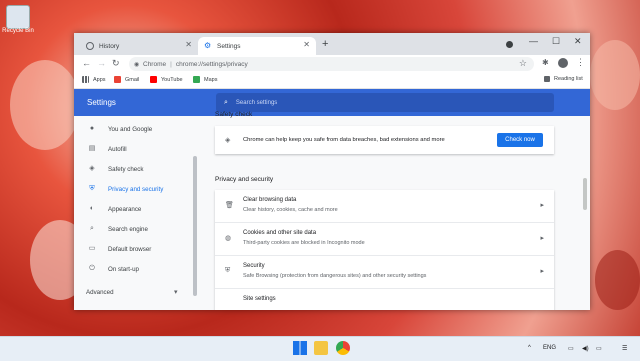  Describe the element at coordinates (18, 17) in the screenshot. I see `recycle-bin-icon` at that location.